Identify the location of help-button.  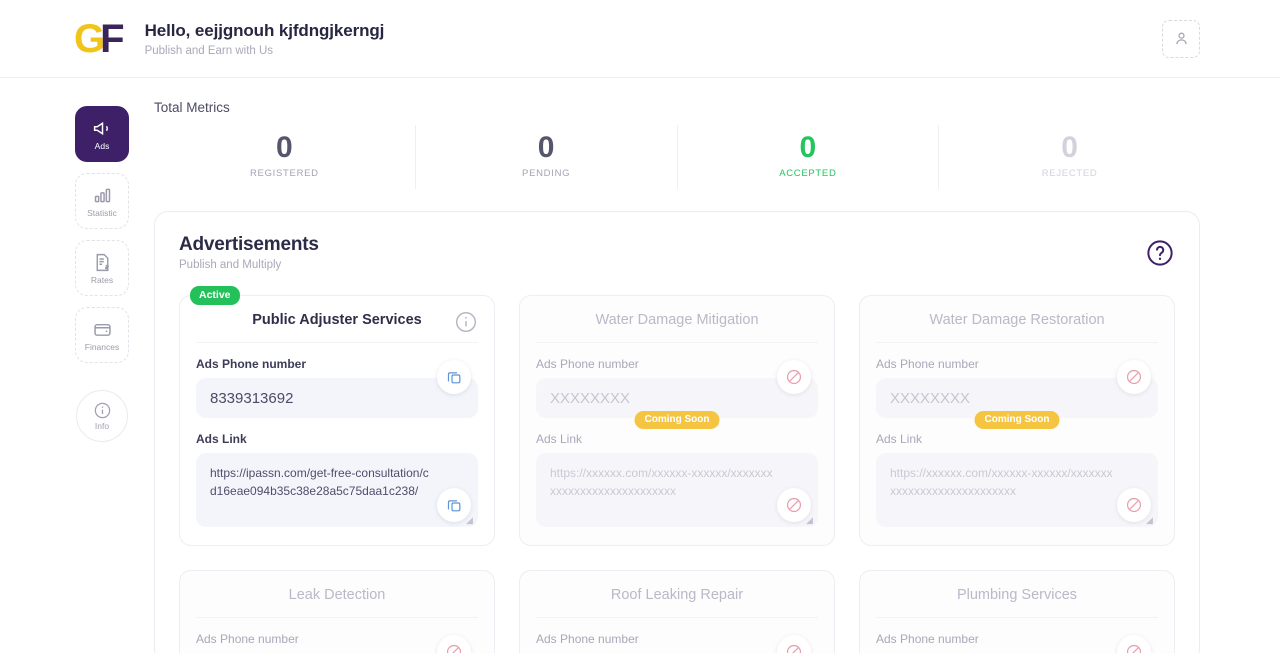
(1160, 255).